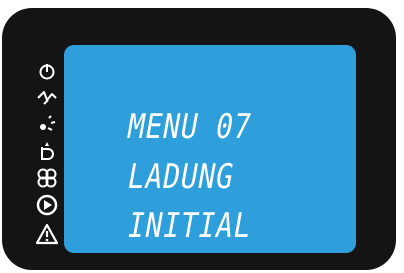 This screenshot has height=273, width=404. I want to click on mode-line: LADUNG, so click(181, 177).